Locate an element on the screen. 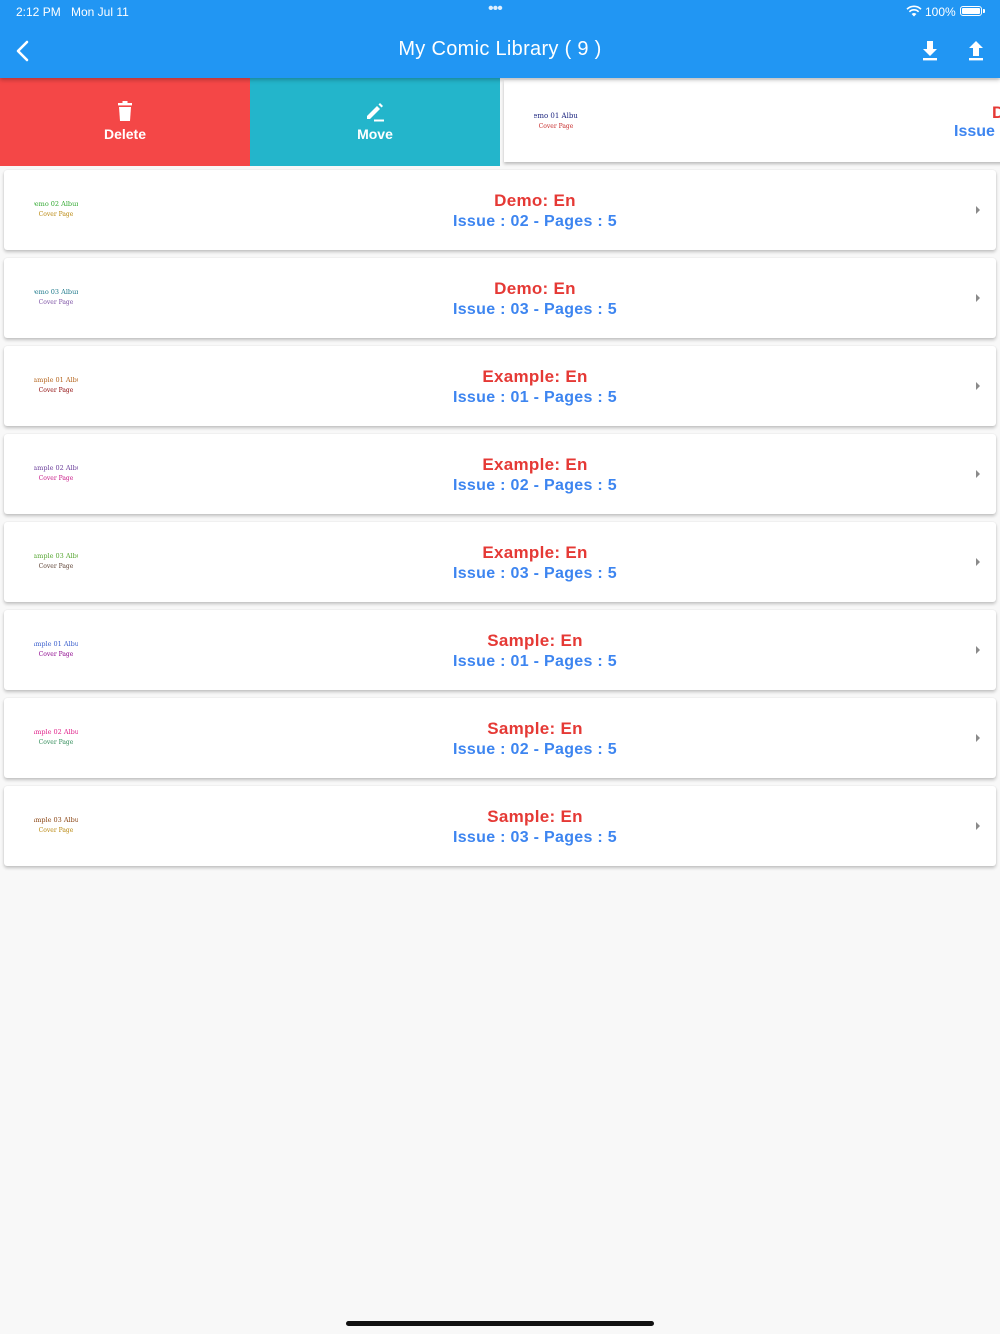 The image size is (1000, 1334). status-time: 2:12 PM is located at coordinates (38, 12).